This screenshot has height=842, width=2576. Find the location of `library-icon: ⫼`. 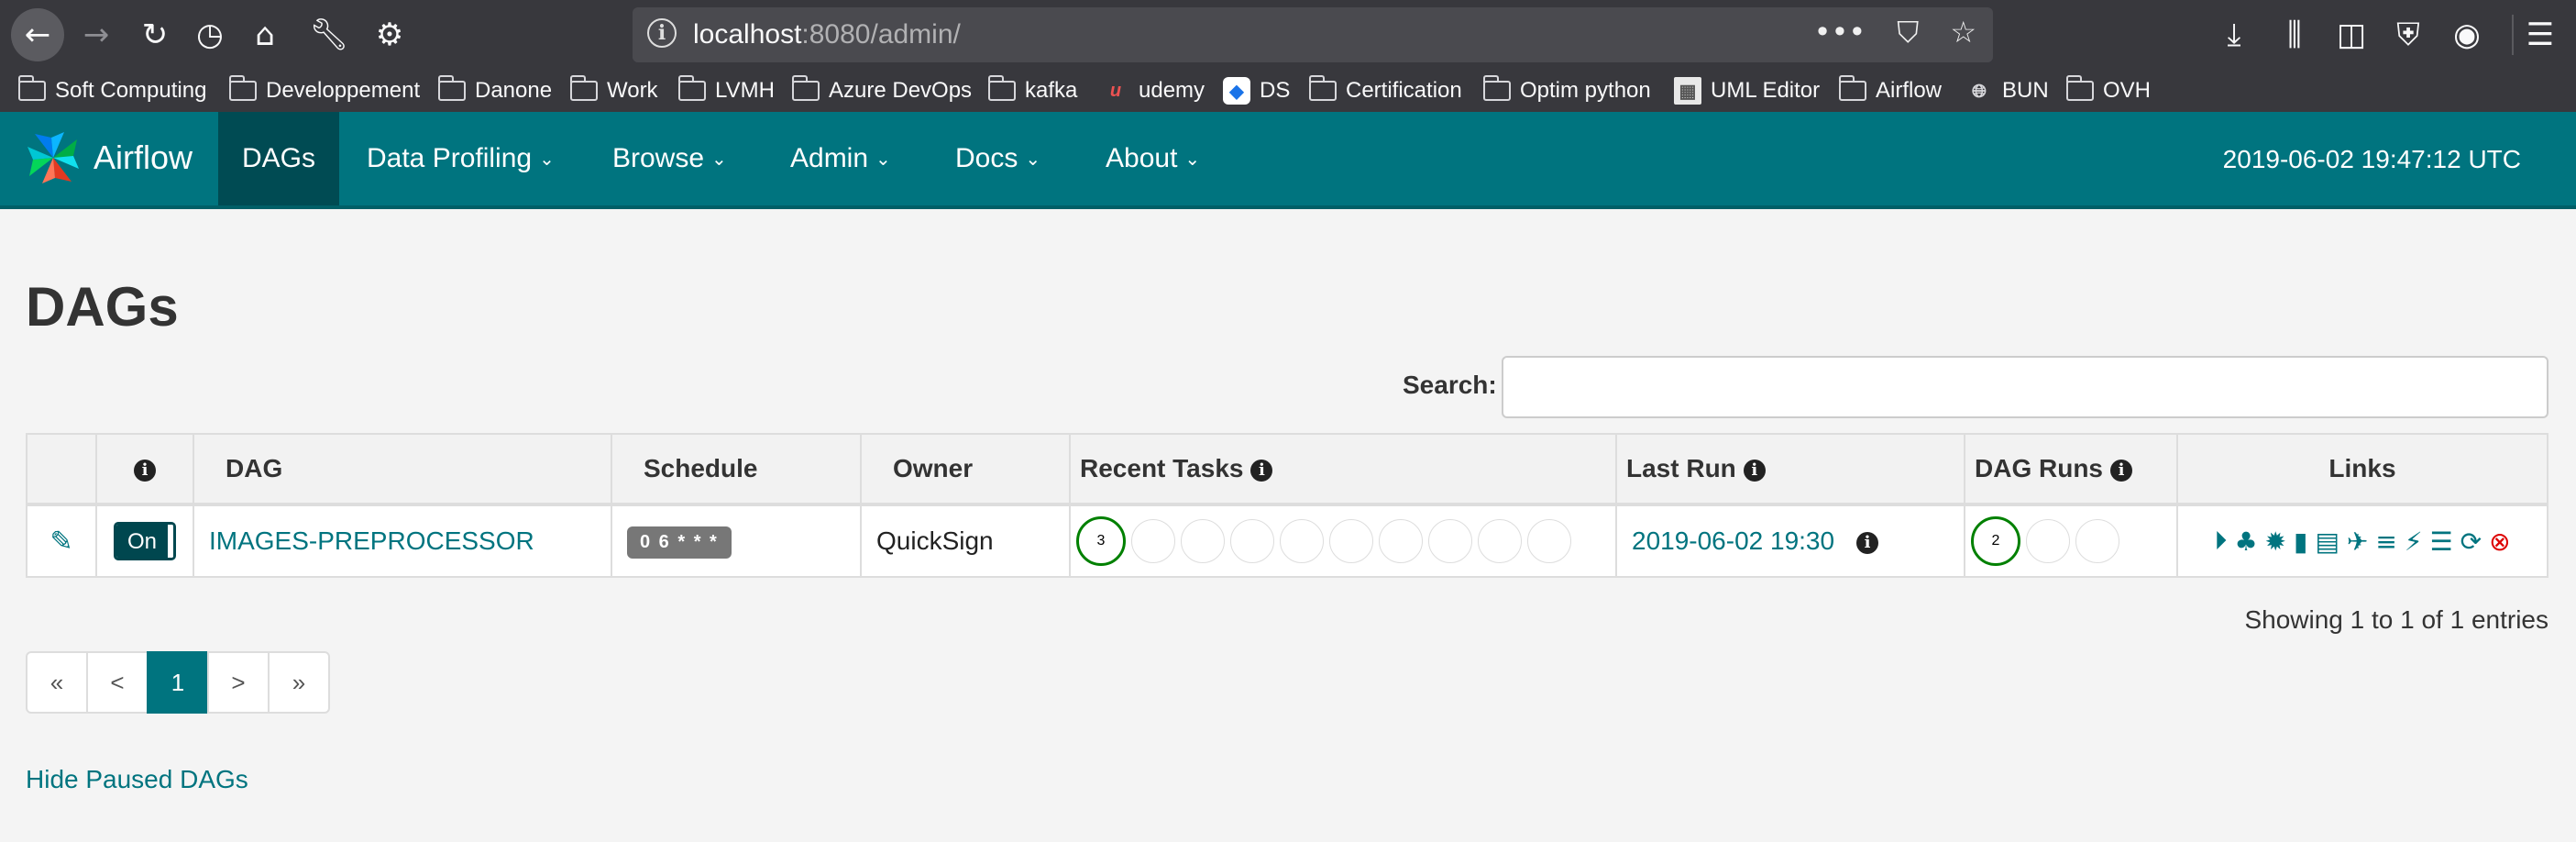

library-icon: ⫼ is located at coordinates (2294, 35).